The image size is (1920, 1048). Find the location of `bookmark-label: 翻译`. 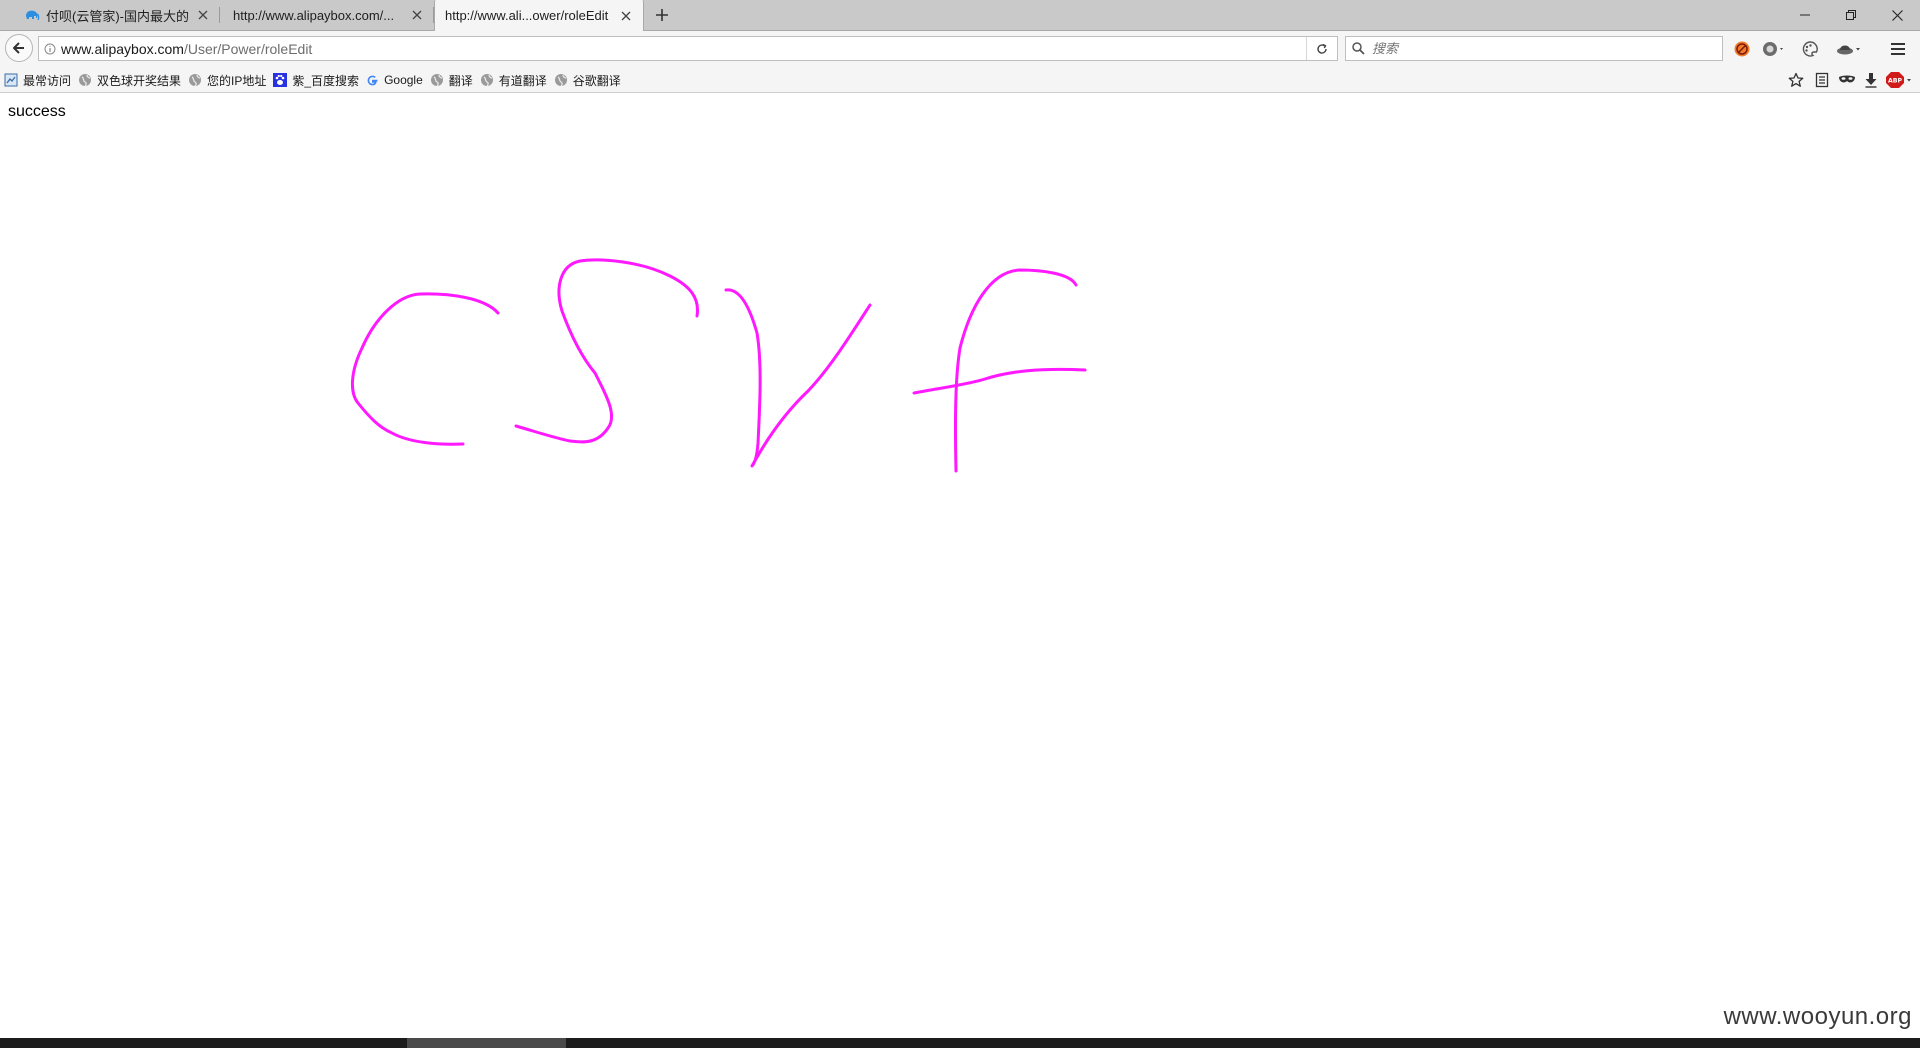

bookmark-label: 翻译 is located at coordinates (460, 80).